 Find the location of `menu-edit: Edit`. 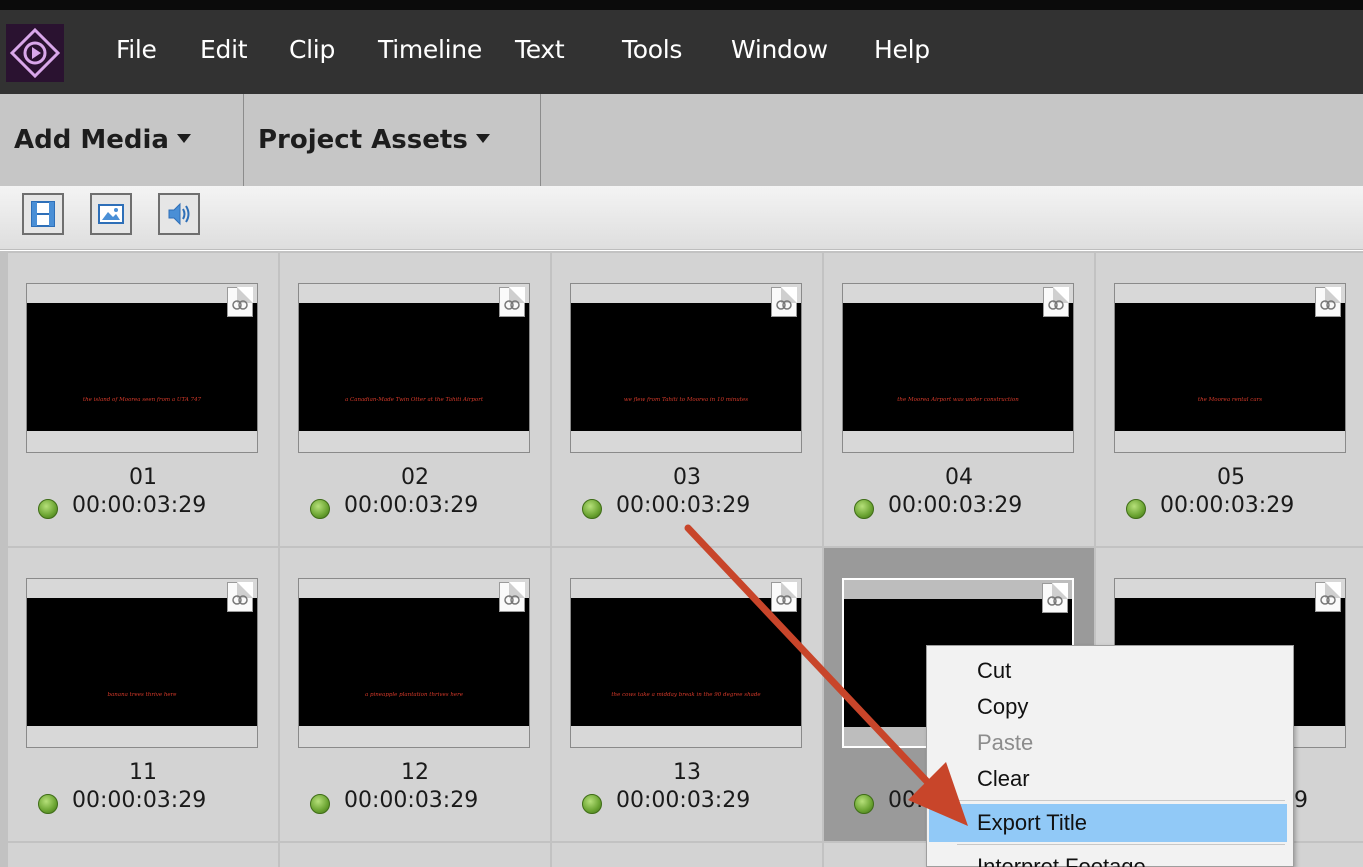

menu-edit: Edit is located at coordinates (224, 50).